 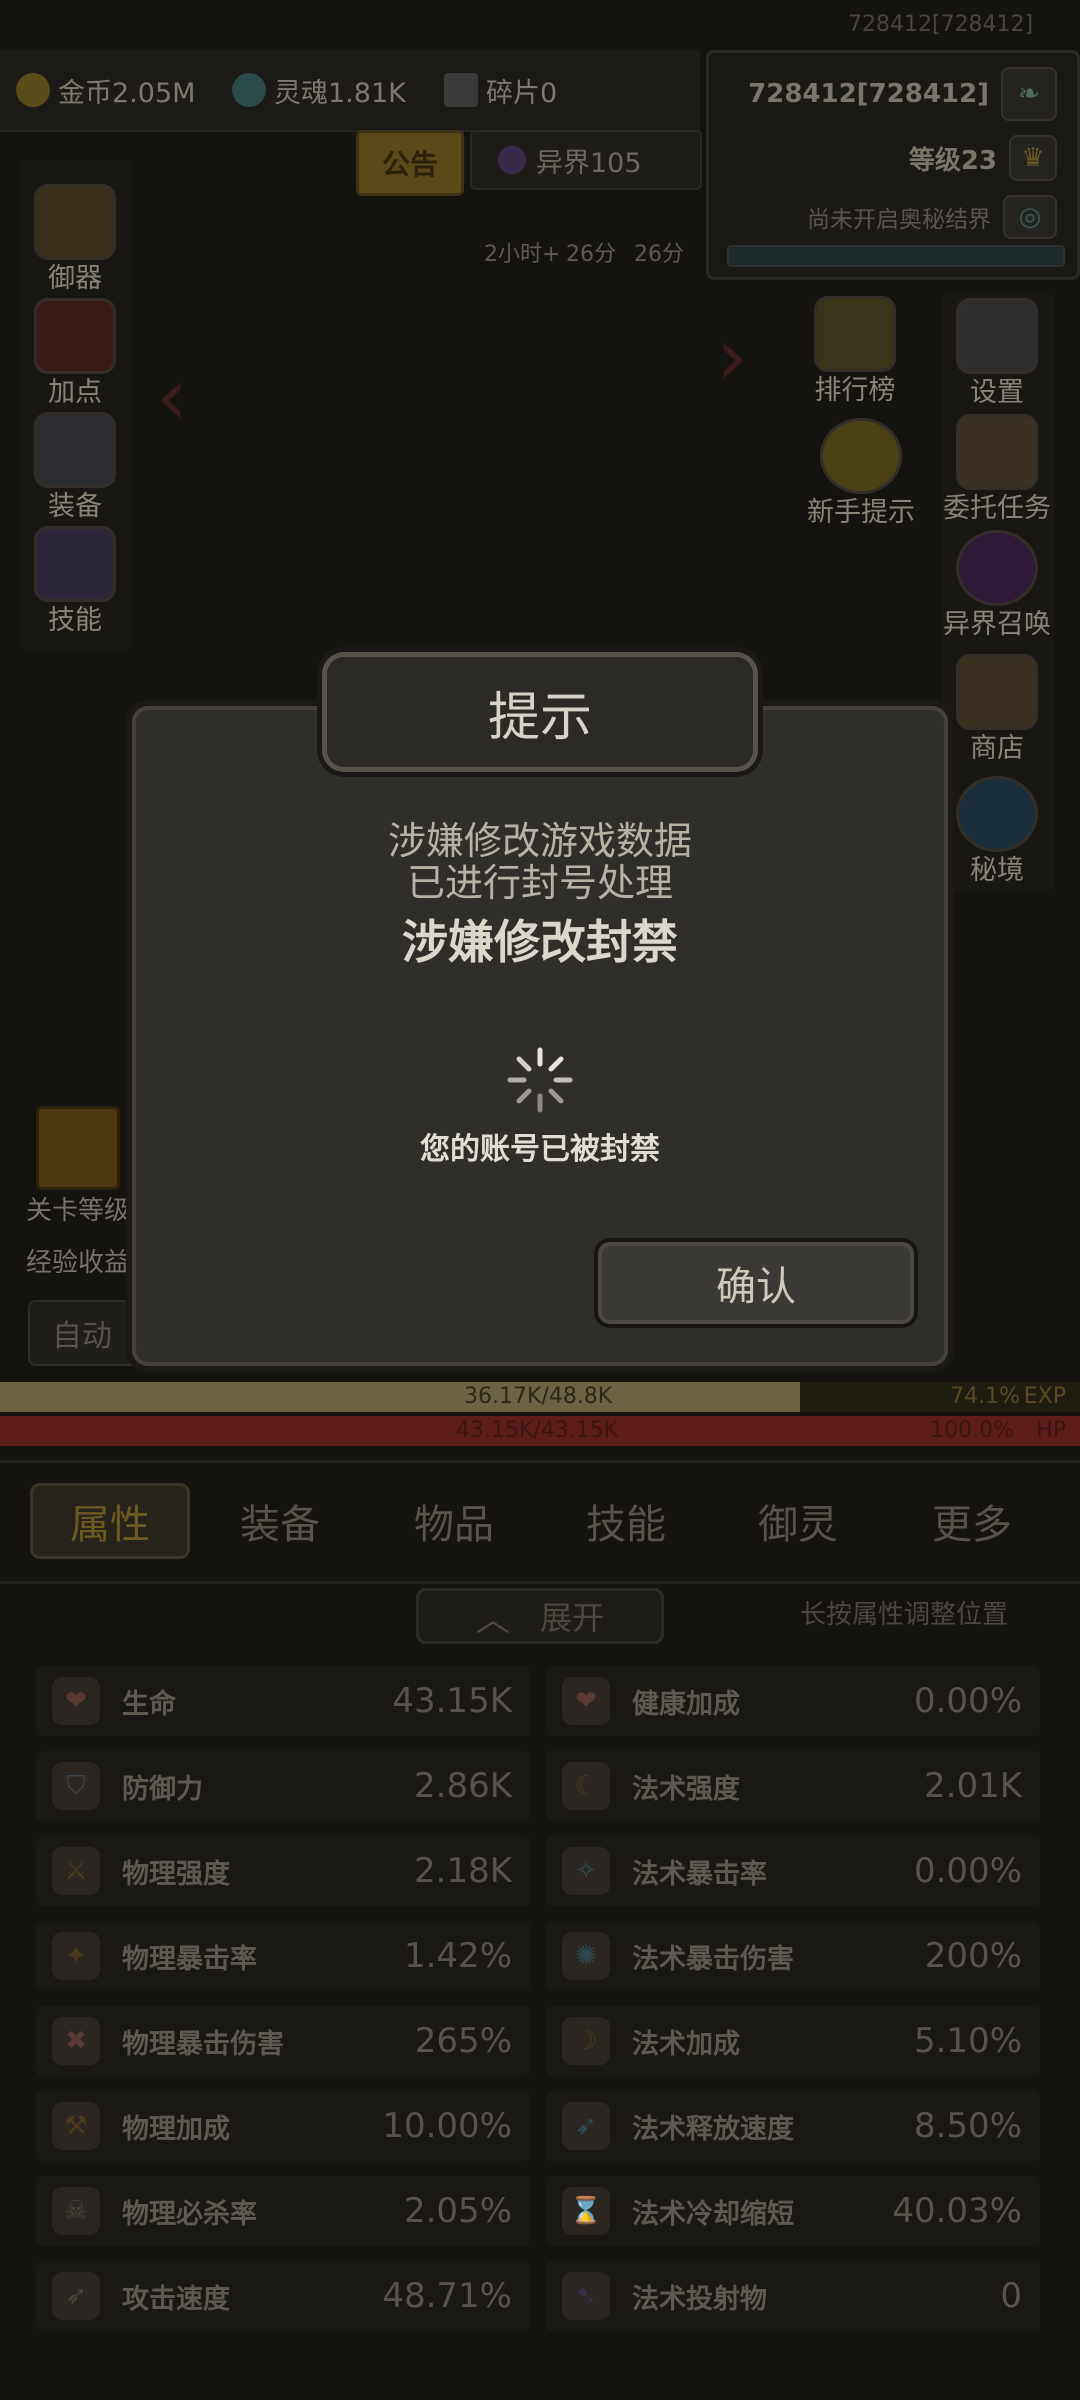 I want to click on stat-name: 攻击速度, so click(x=176, y=2299).